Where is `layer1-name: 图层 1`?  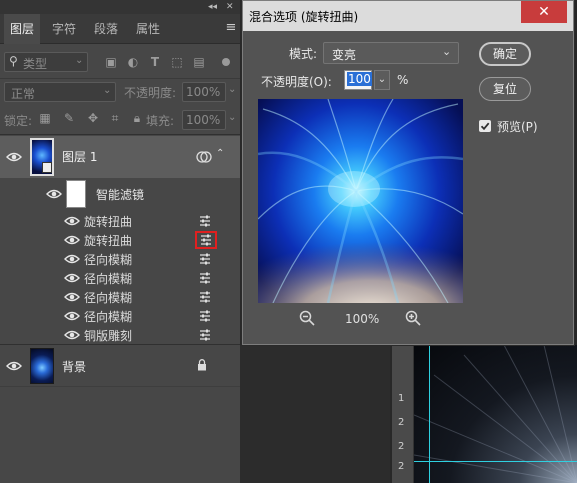
layer1-name: 图层 1 is located at coordinates (79, 156).